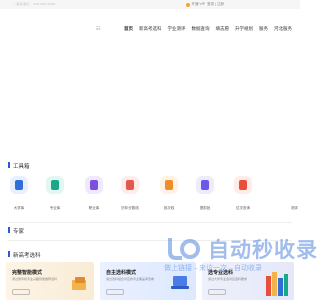 Image resolution: width=320 pixels, height=300 pixels. I want to click on watermark-slogan: 做上链接→来访一次→自动收录, so click(213, 268).